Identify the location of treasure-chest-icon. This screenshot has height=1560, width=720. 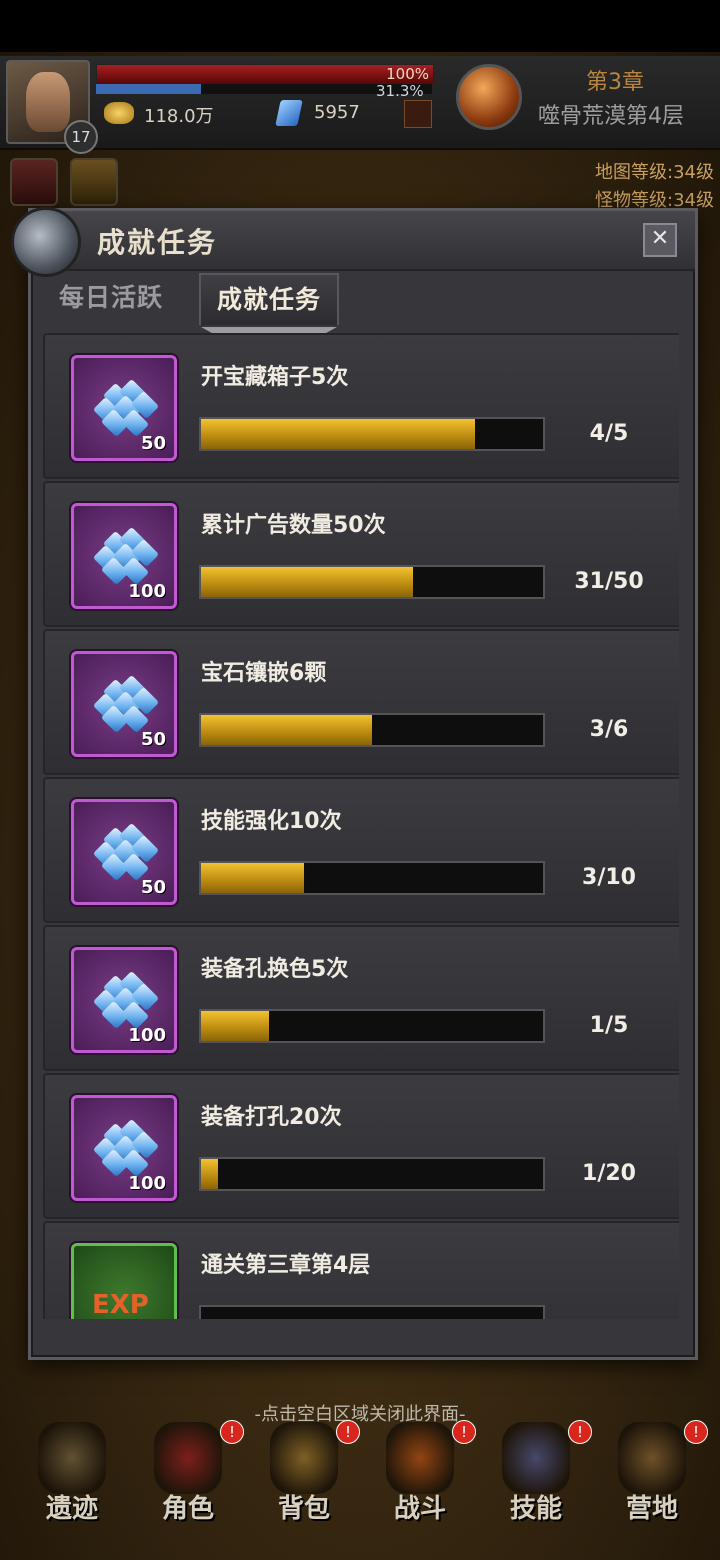
(94, 182).